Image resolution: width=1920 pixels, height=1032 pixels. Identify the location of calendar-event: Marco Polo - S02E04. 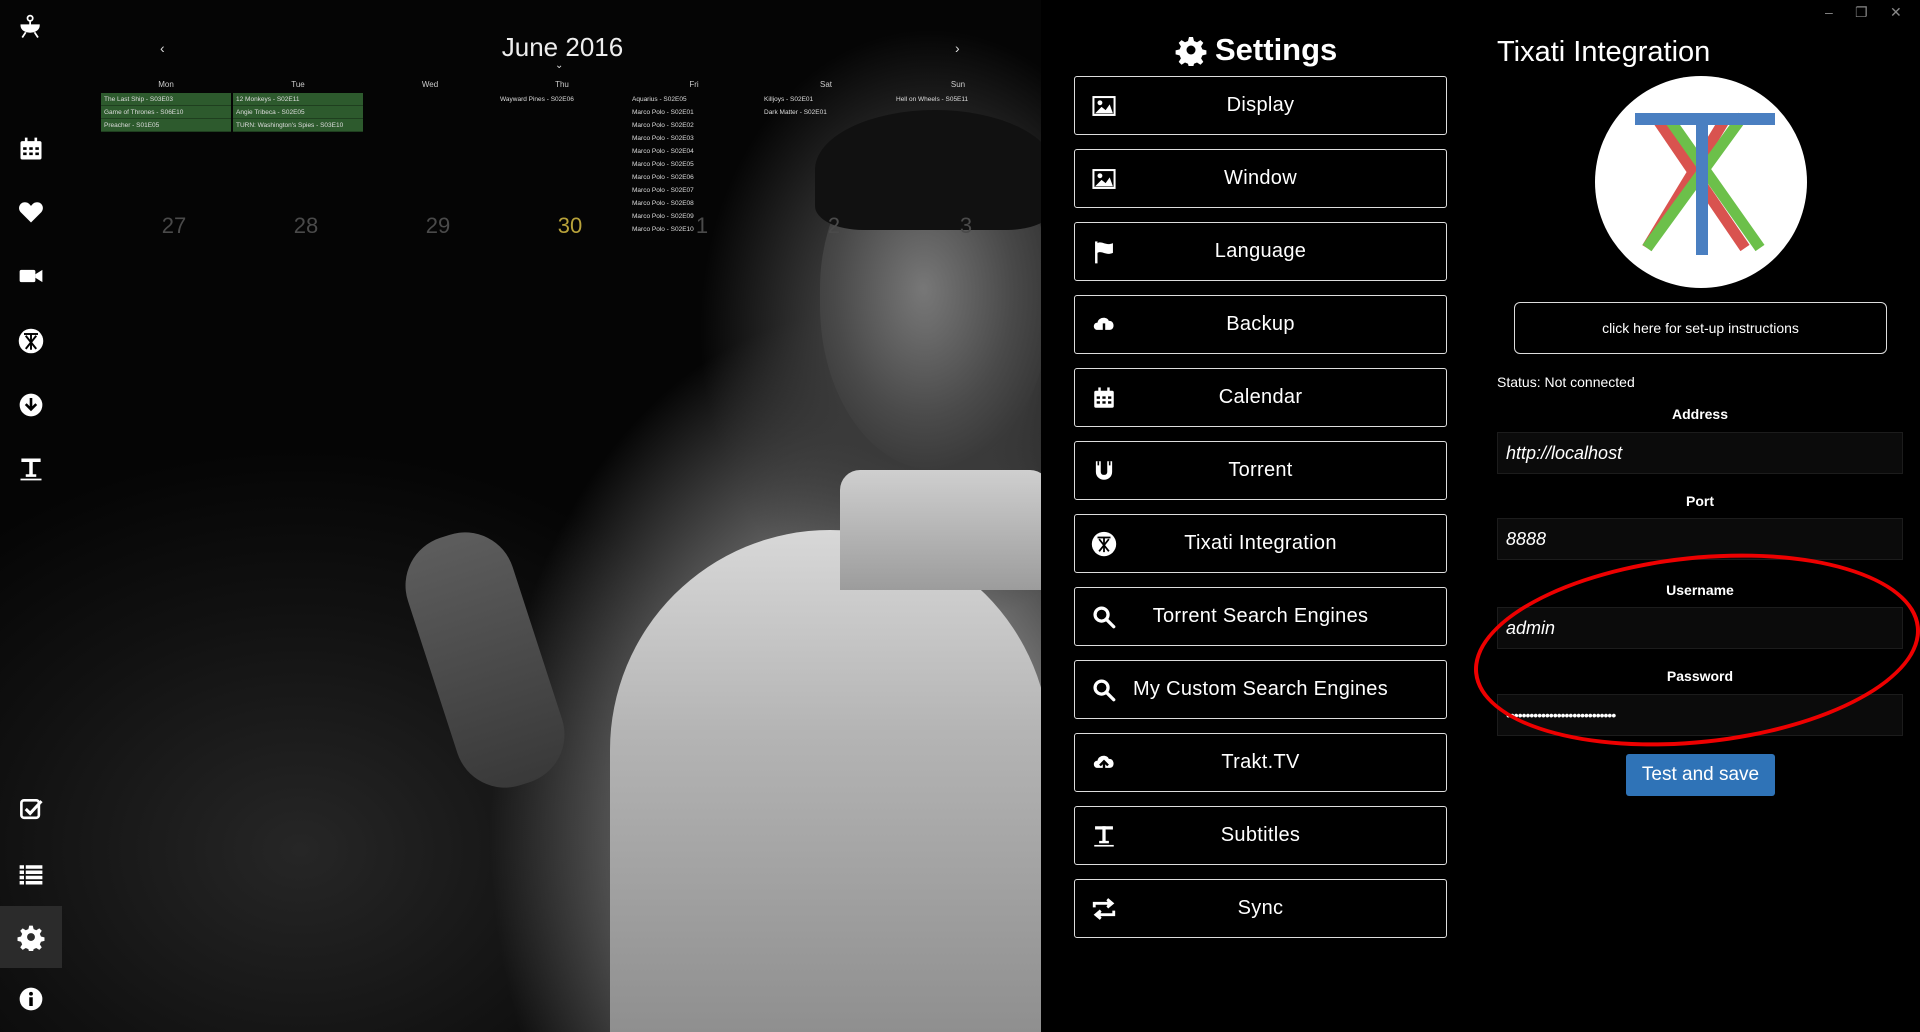
(694, 151).